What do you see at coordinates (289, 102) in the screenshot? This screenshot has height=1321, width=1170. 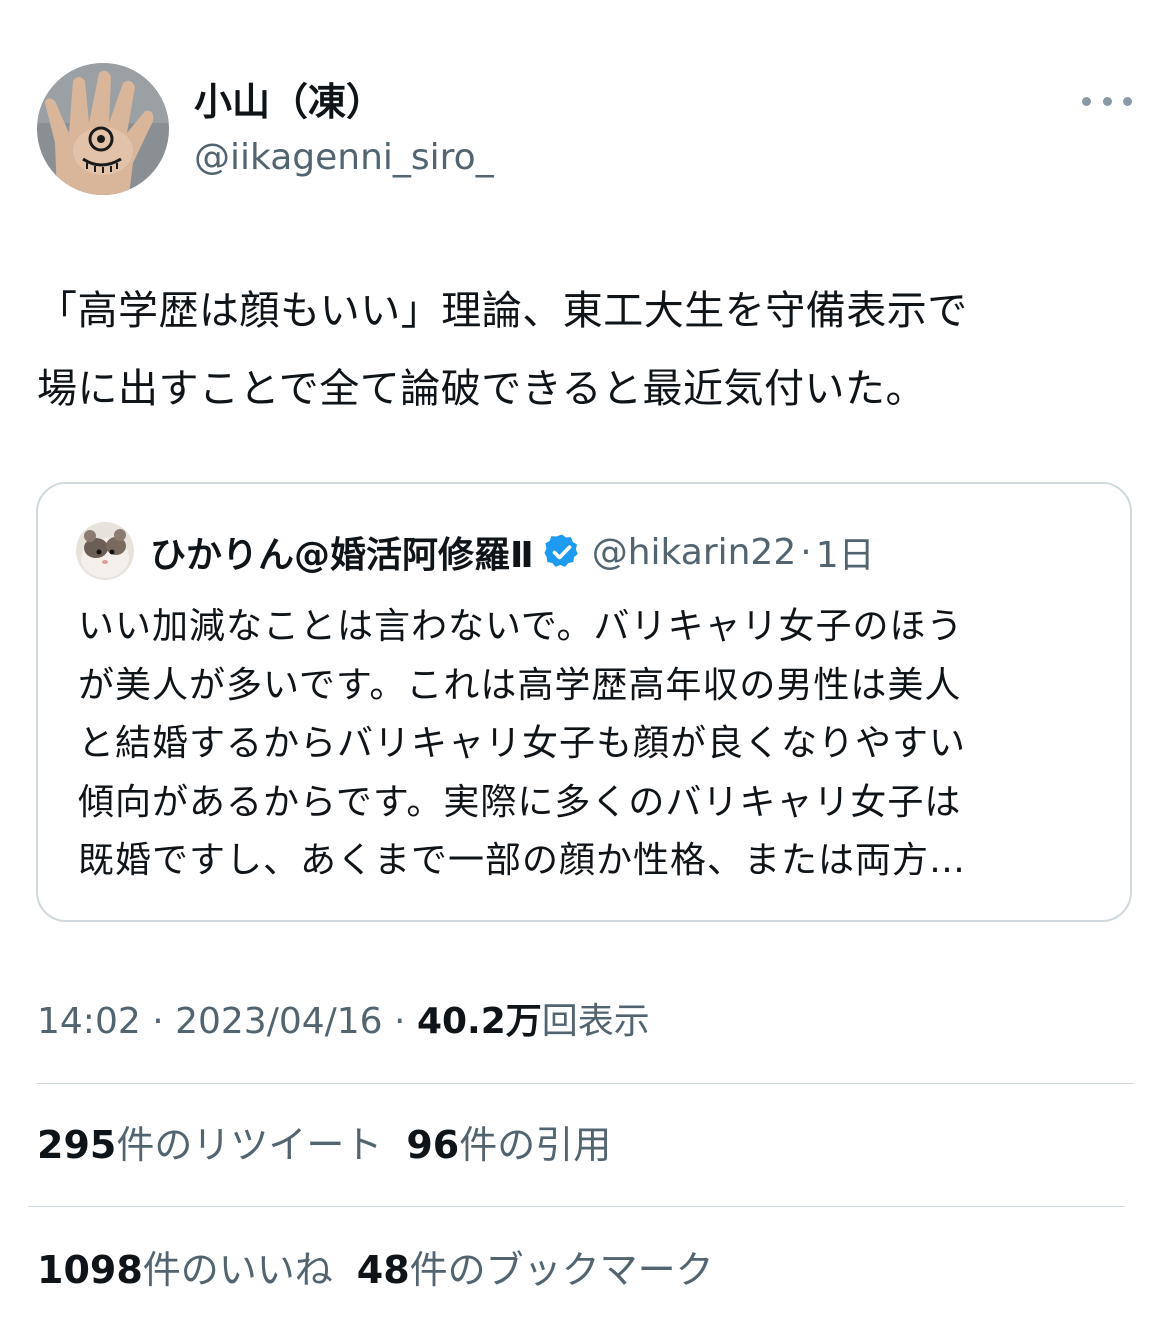 I see `author-name: 小山（凍）` at bounding box center [289, 102].